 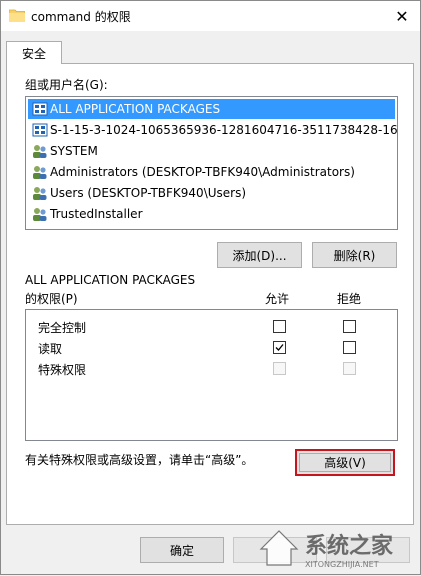 What do you see at coordinates (62, 370) in the screenshot?
I see `permission-name: 特殊权限` at bounding box center [62, 370].